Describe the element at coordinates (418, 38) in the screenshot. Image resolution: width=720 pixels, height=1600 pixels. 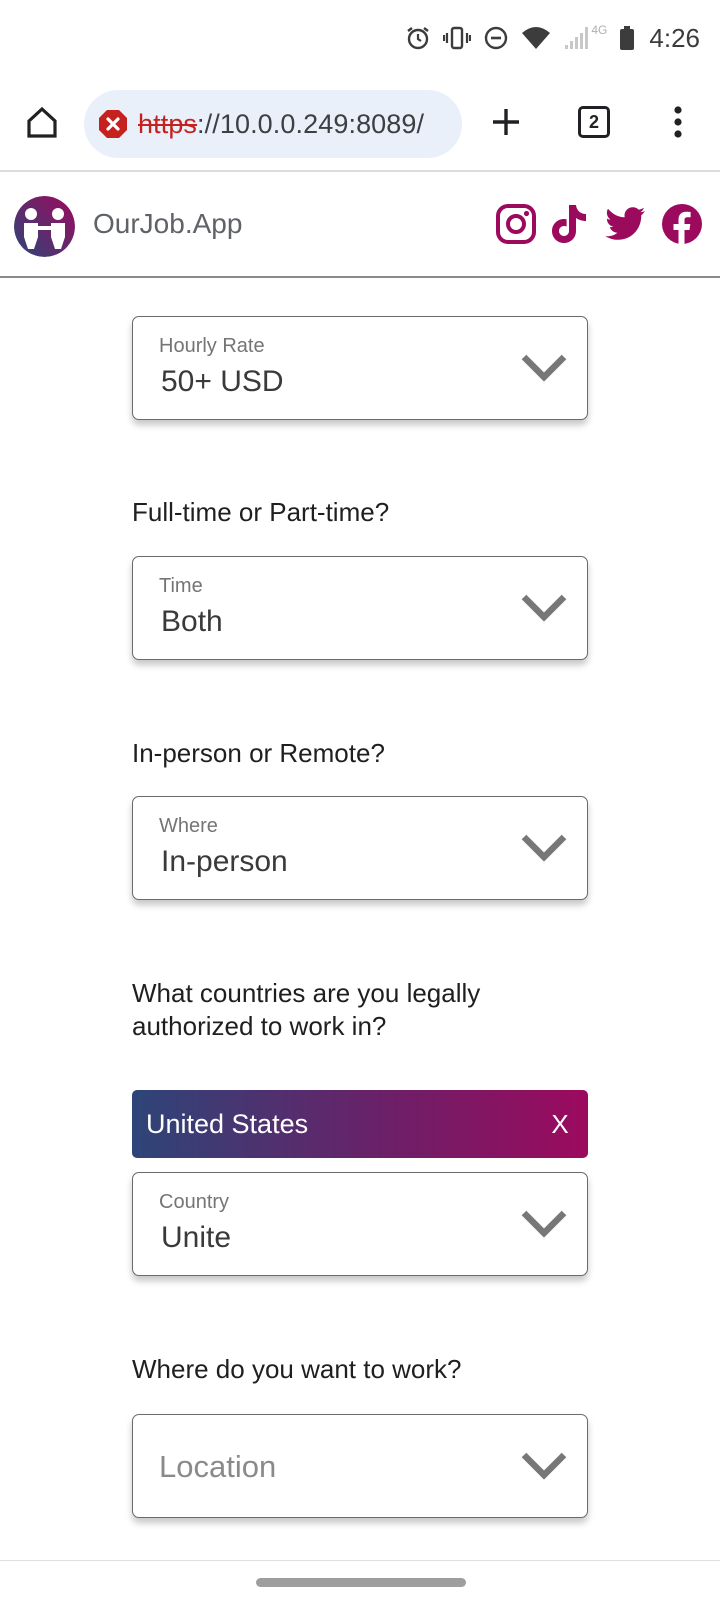
I see `alarm-icon` at that location.